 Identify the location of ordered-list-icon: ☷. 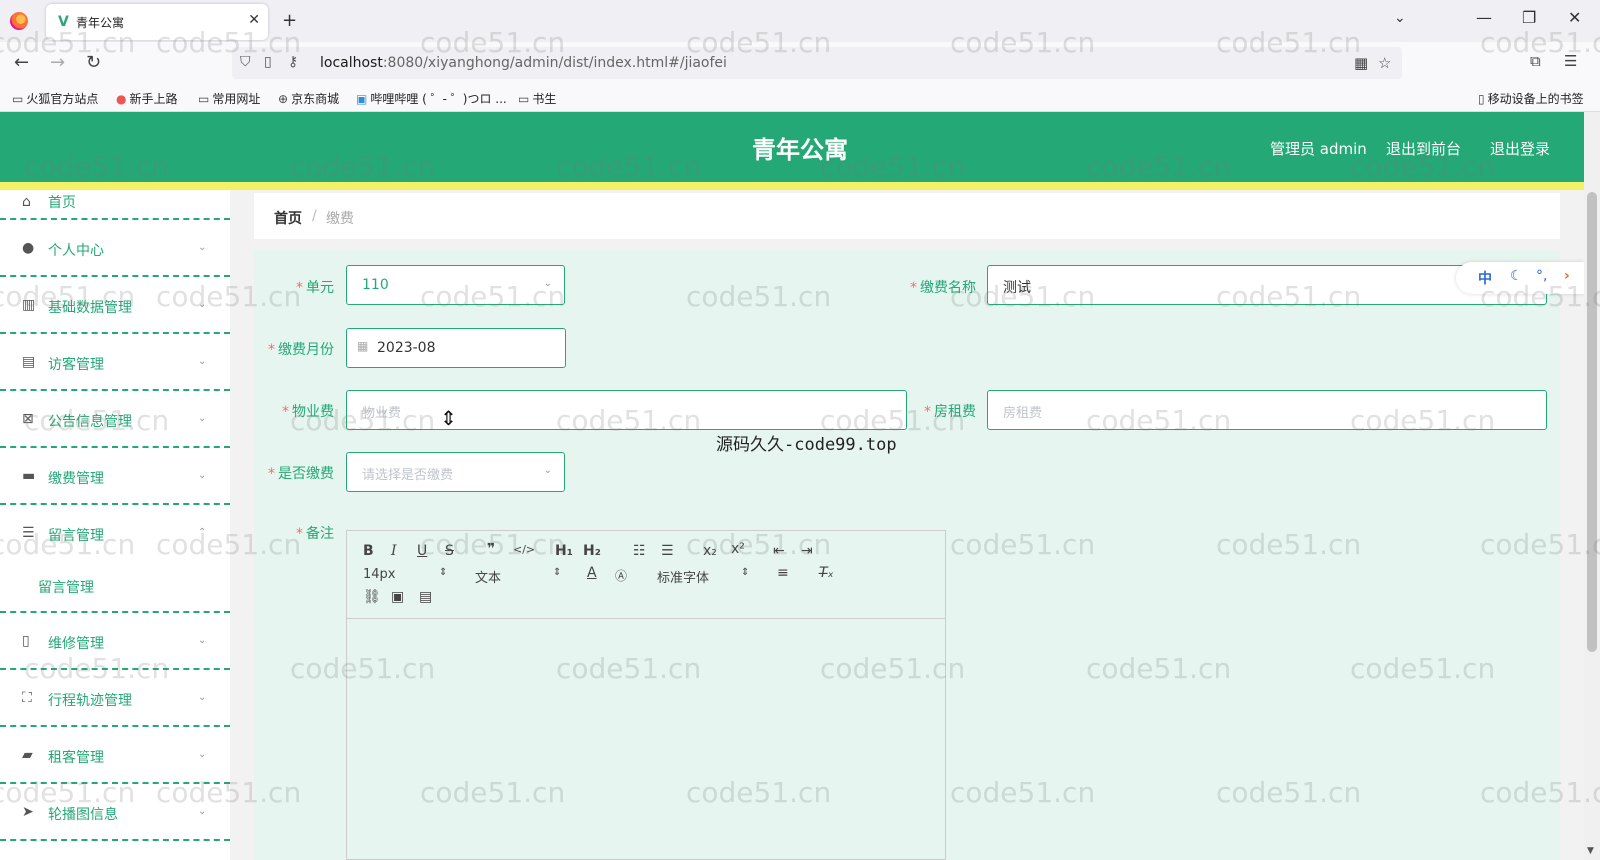
(639, 551).